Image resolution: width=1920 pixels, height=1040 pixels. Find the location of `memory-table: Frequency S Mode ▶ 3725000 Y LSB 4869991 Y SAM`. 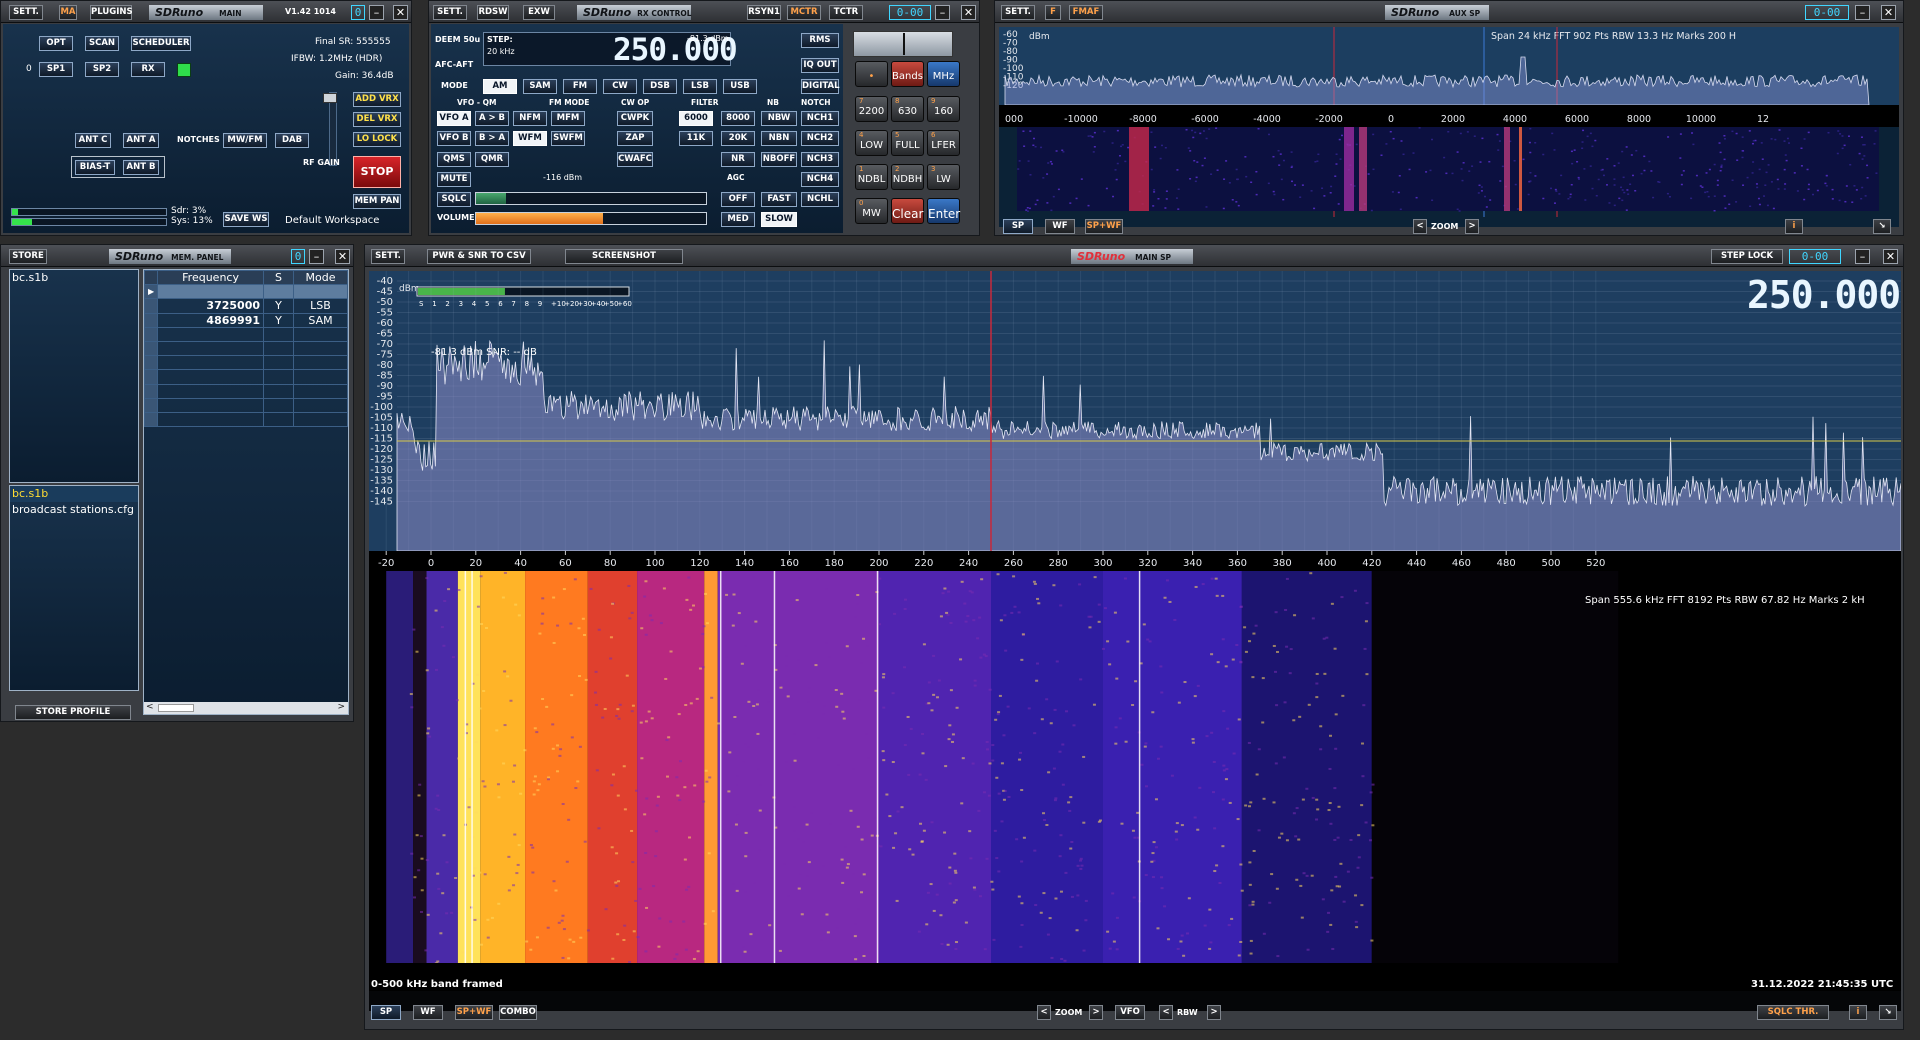

memory-table: Frequency S Mode ▶ 3725000 Y LSB 4869991 Y SAM is located at coordinates (245, 348).